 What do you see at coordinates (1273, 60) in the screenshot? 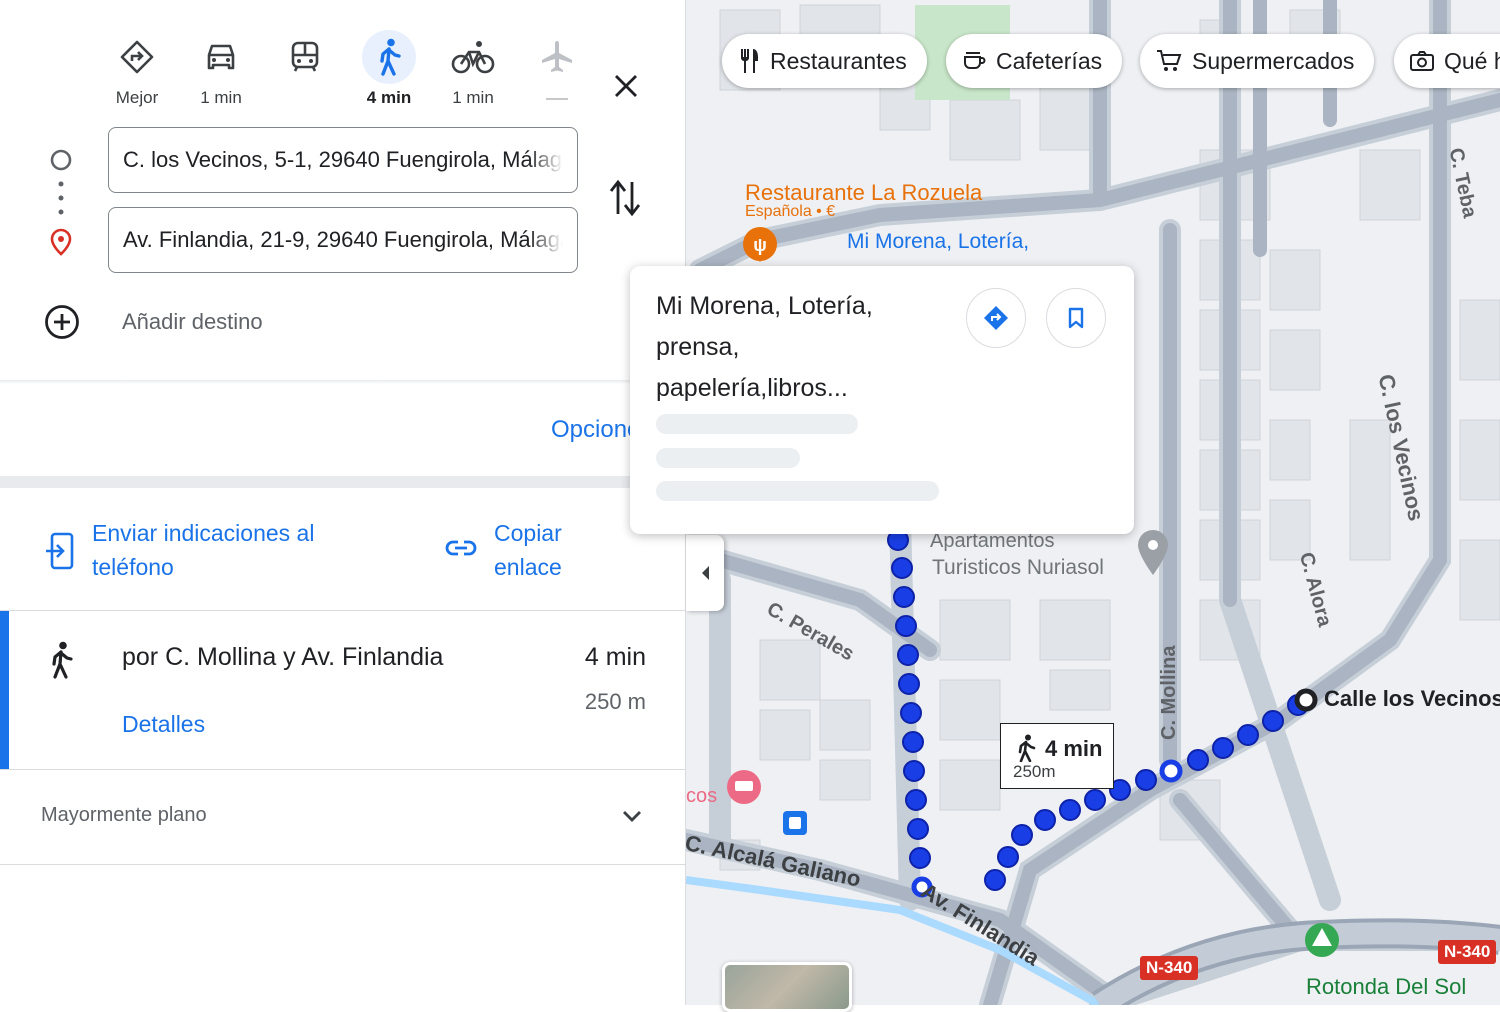
I see `chip-label: Supermercados` at bounding box center [1273, 60].